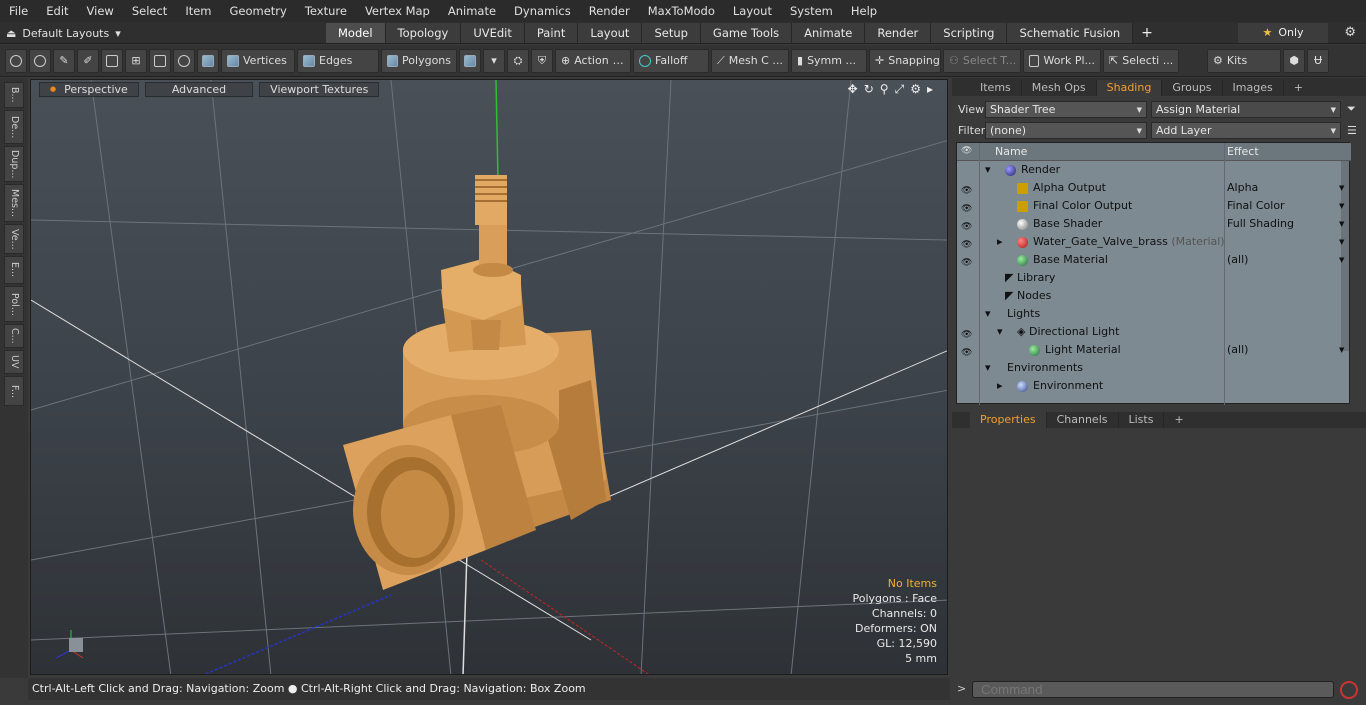 The height and width of the screenshot is (705, 1366). I want to click on assign-material-dropdown: Assign Material, so click(1246, 109).